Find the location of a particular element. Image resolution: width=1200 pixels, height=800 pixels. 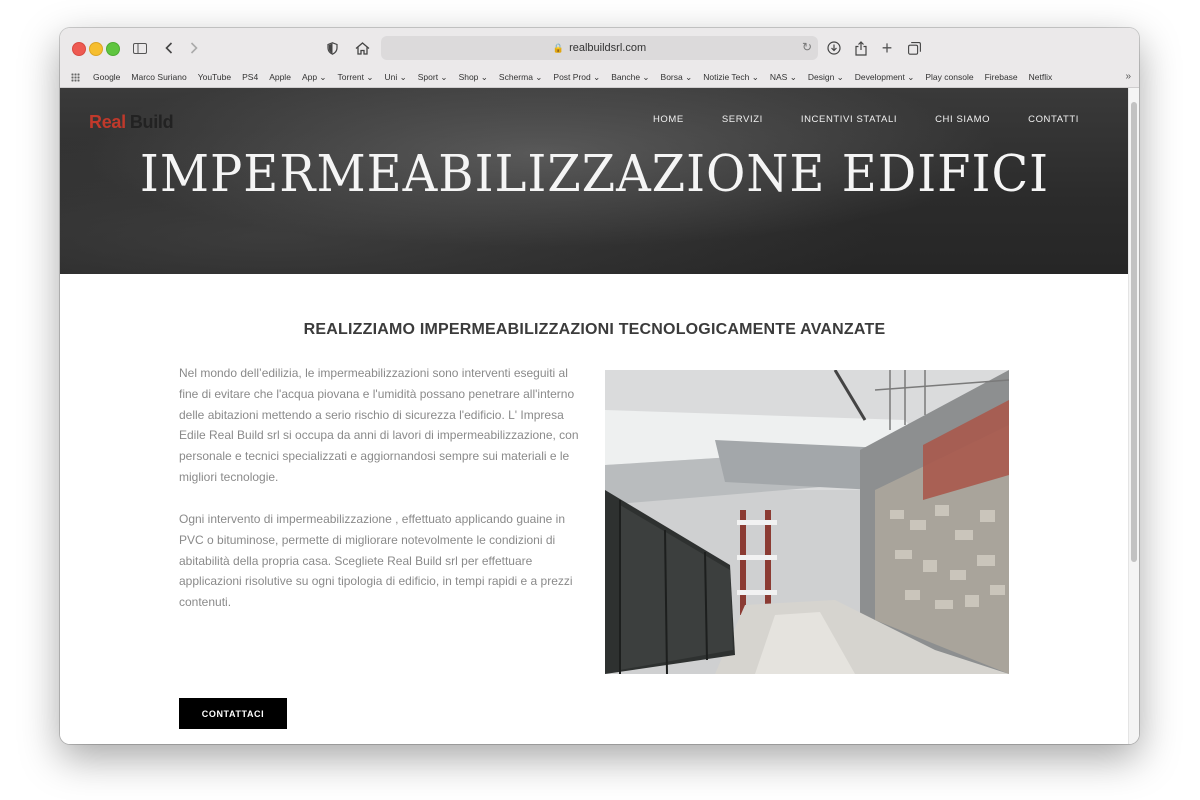

back-icon is located at coordinates (169, 48).